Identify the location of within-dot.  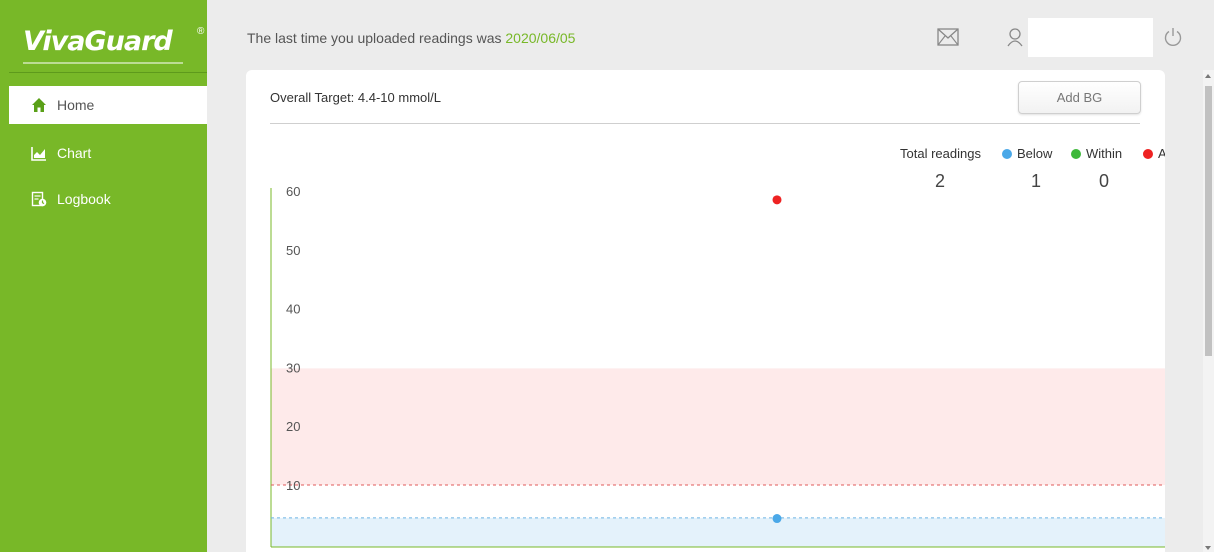
(1076, 154).